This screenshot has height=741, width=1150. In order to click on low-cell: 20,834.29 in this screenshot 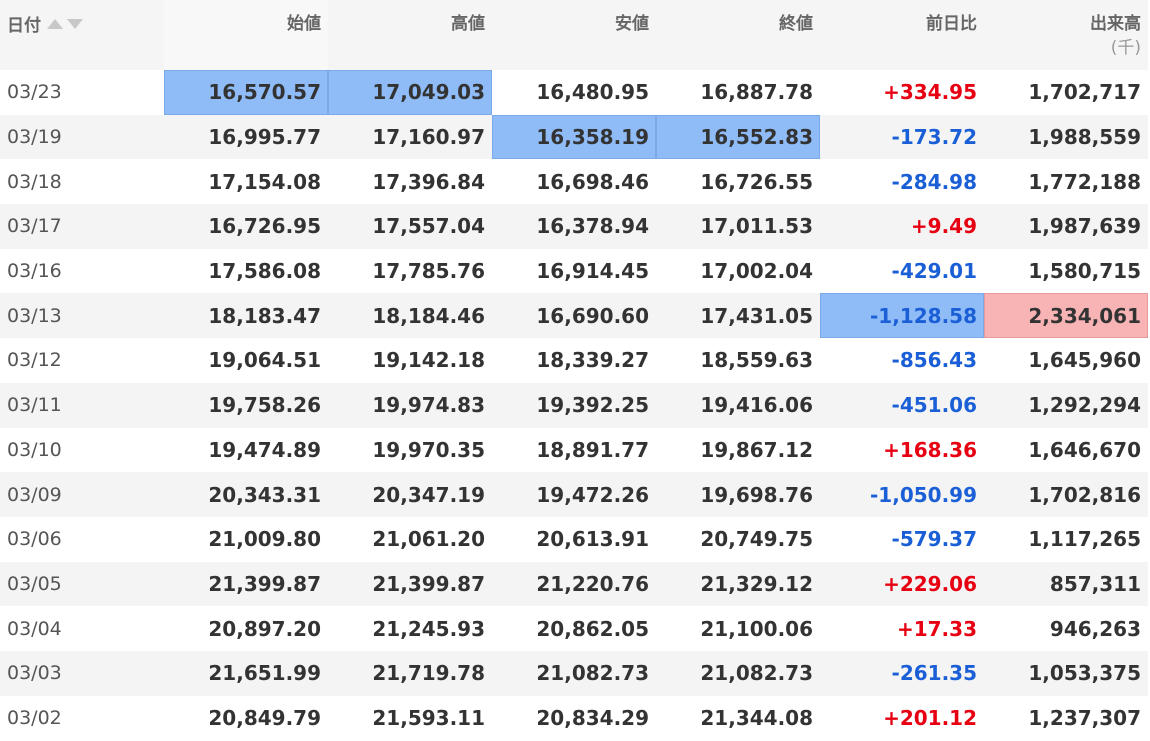, I will do `click(592, 717)`.